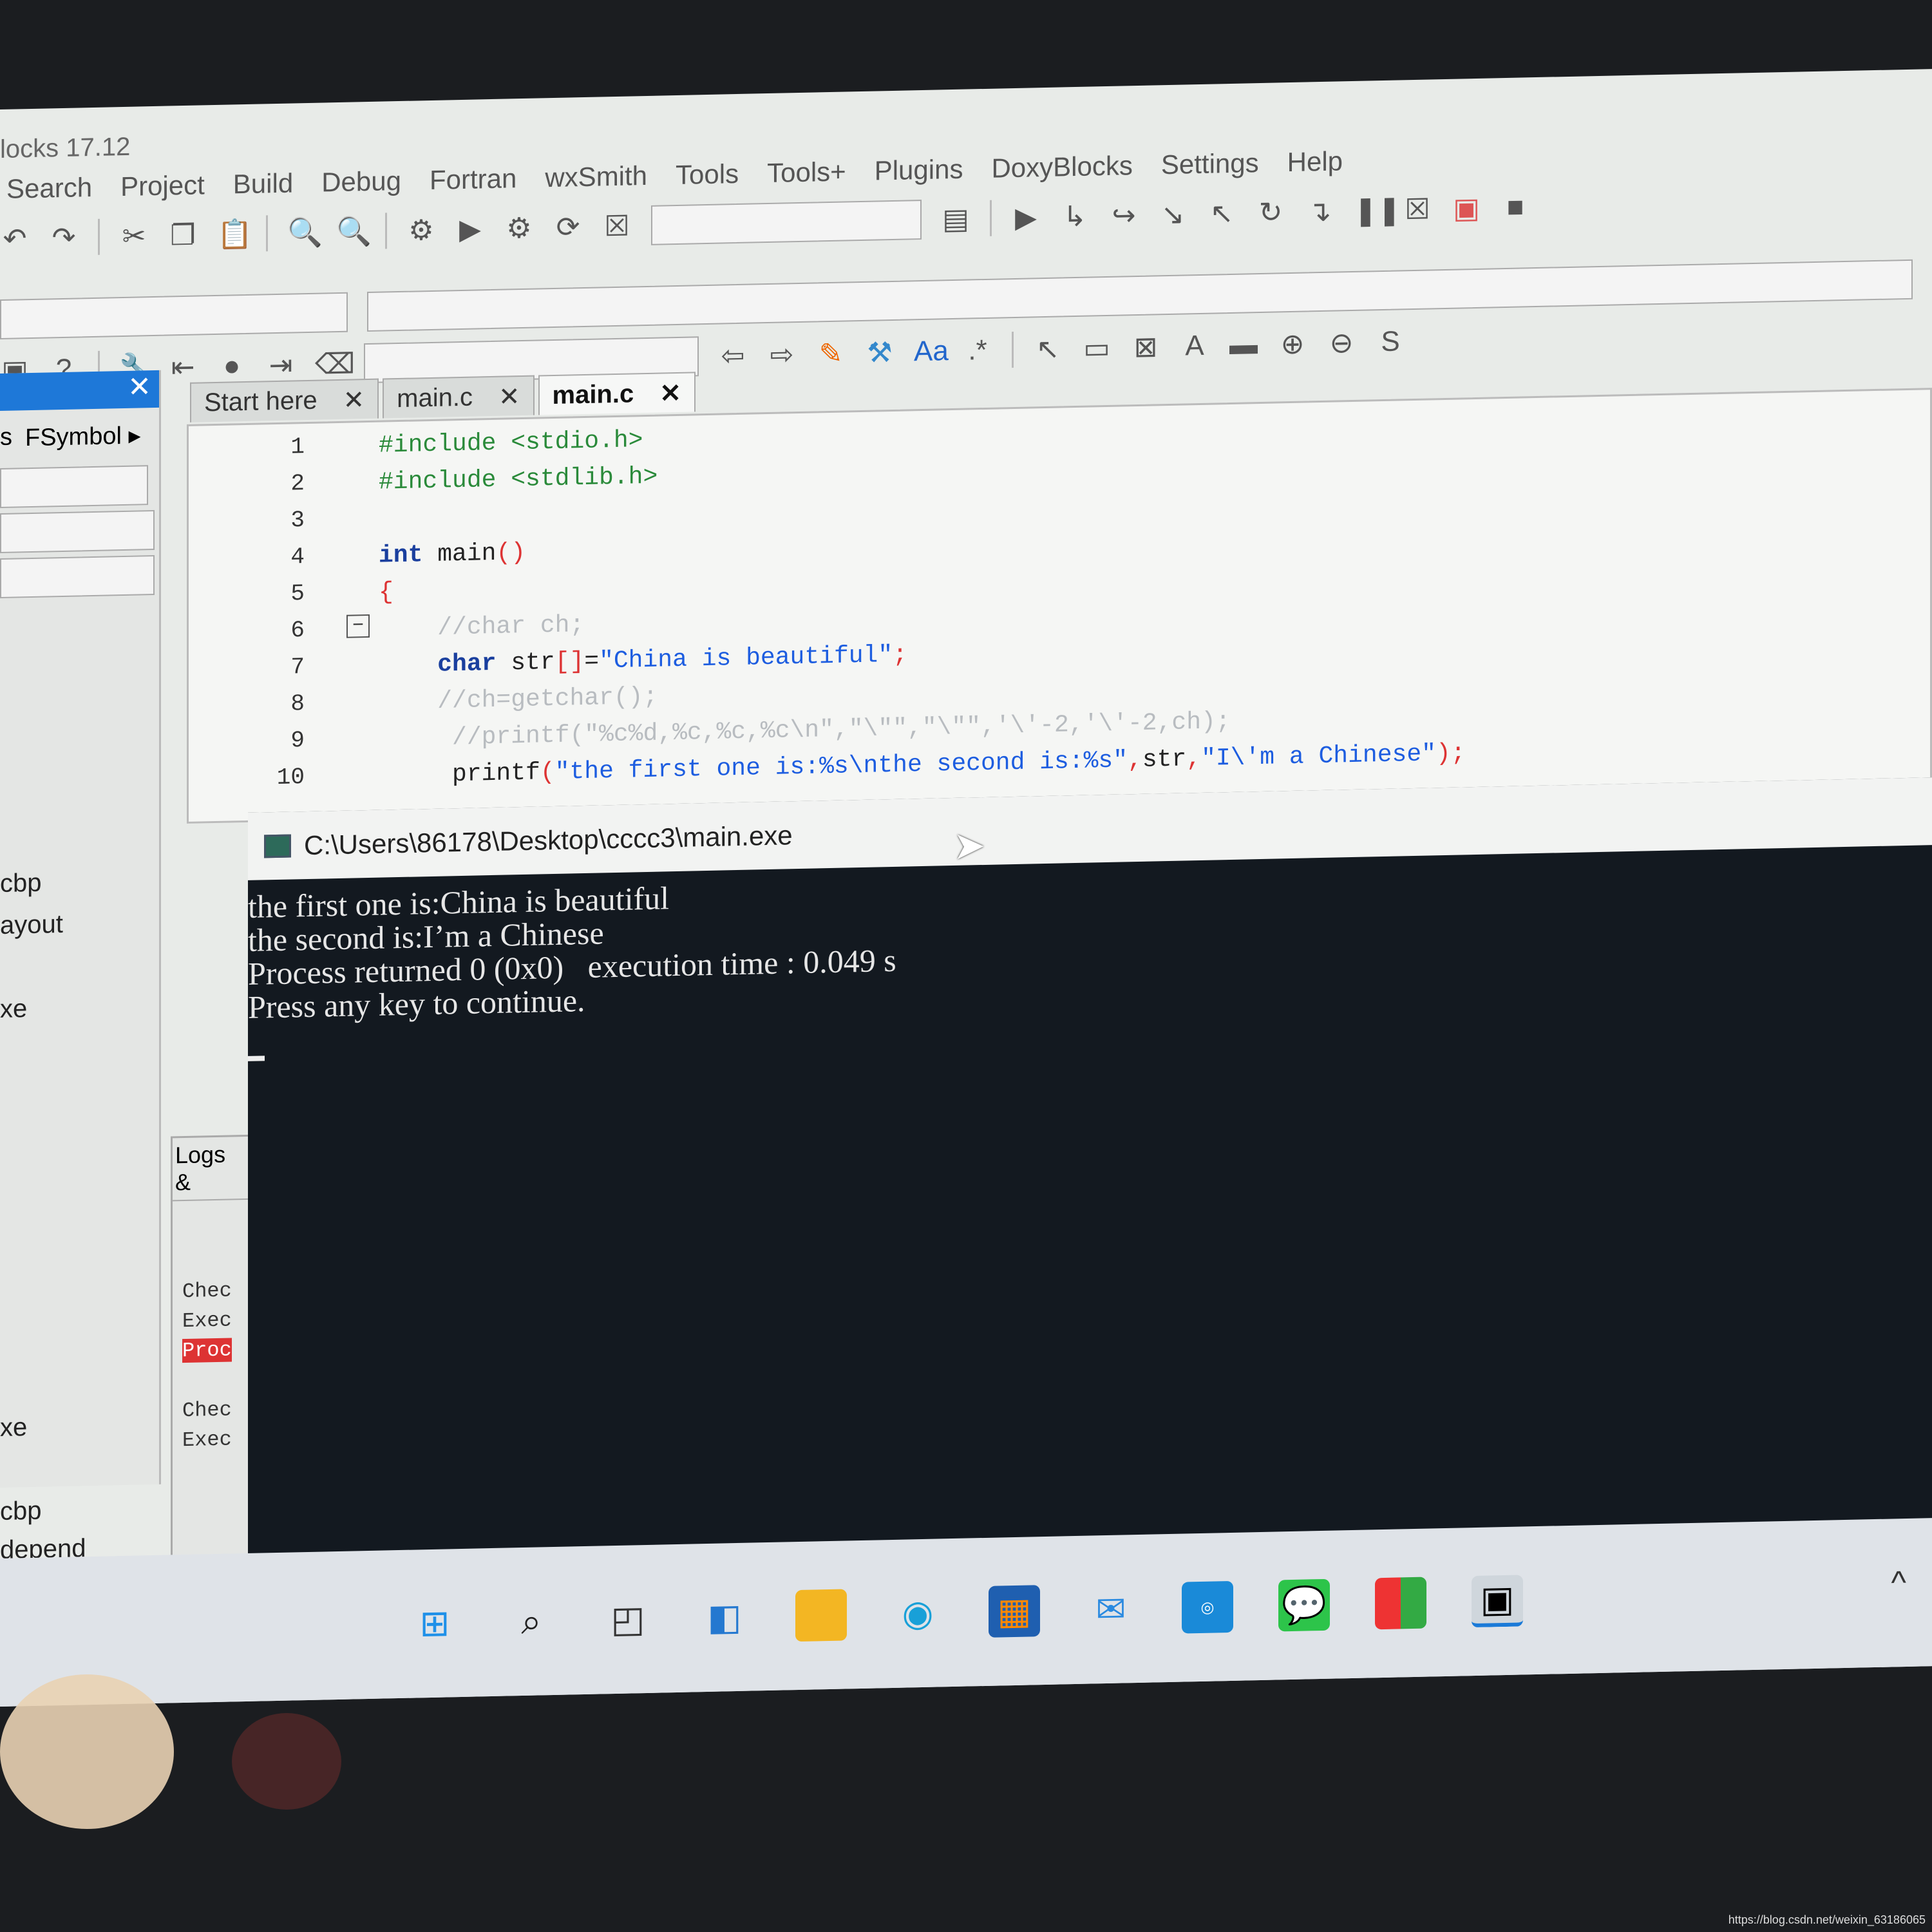 This screenshot has width=1932, height=1932. I want to click on jump-forward-icon: ⇥, so click(281, 365).